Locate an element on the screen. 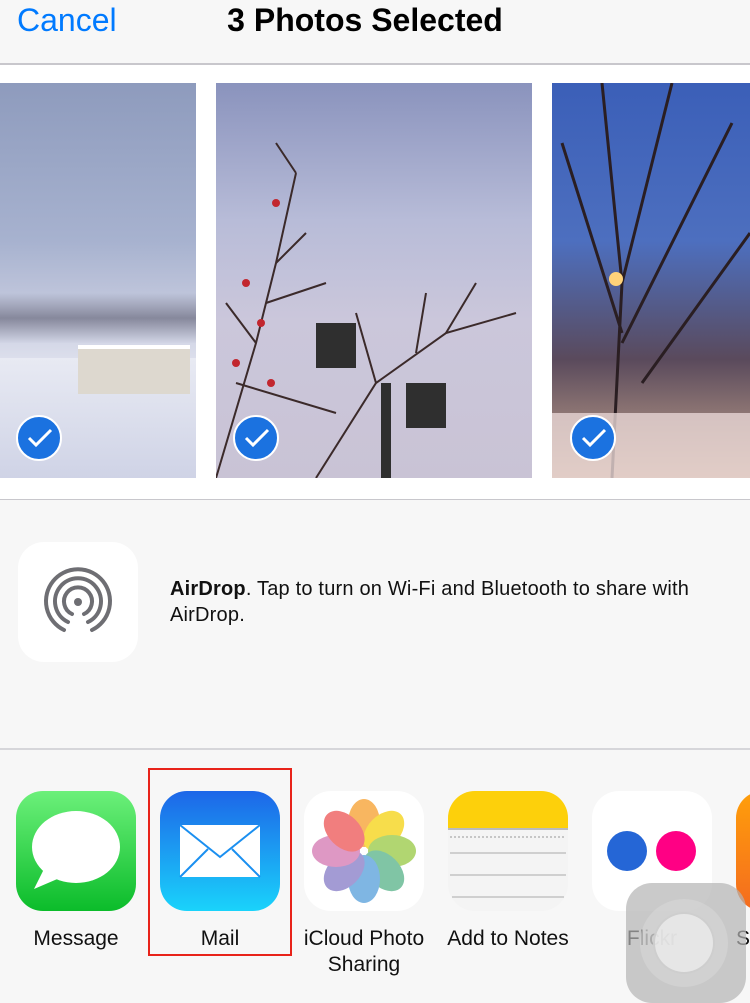  app-add-to-notes: Add to Notes is located at coordinates (508, 870).